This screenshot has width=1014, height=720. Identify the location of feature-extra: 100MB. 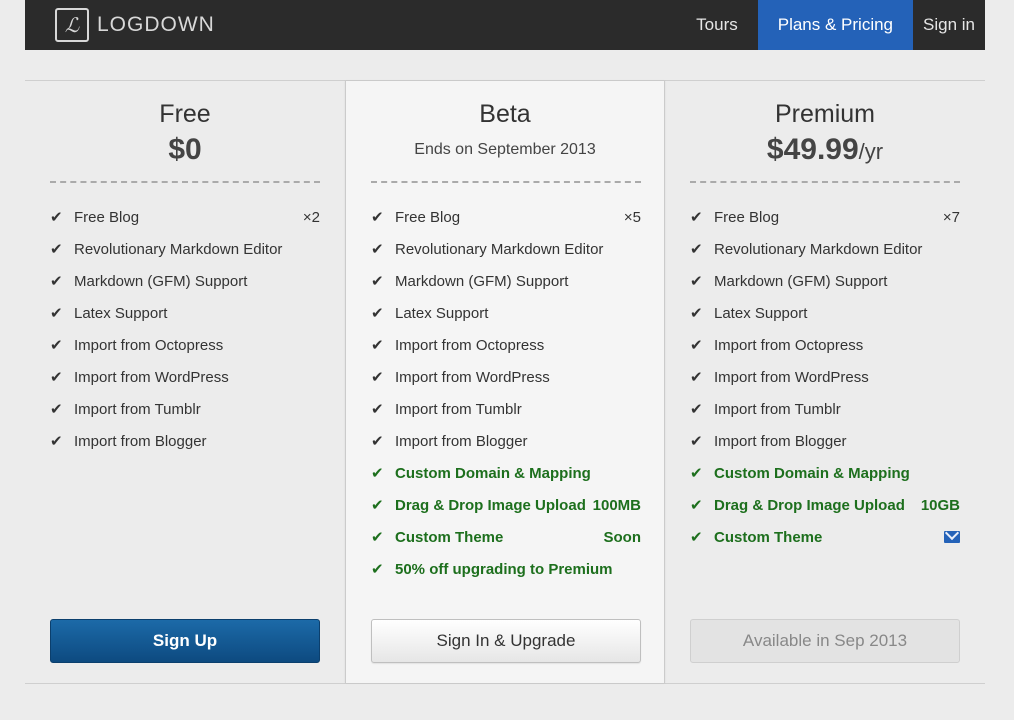
(616, 505).